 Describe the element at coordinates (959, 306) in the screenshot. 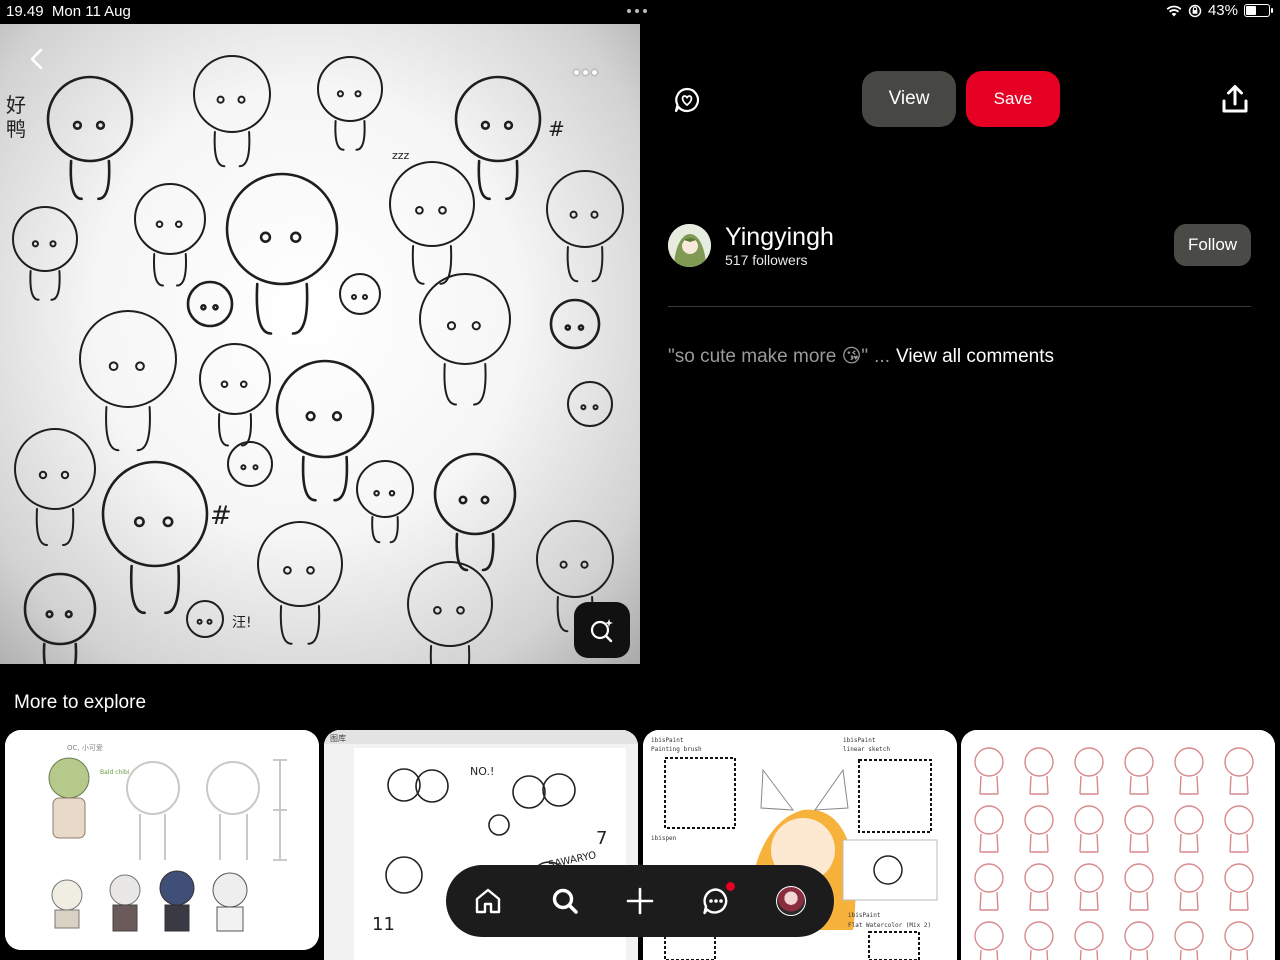

I see `divider` at that location.